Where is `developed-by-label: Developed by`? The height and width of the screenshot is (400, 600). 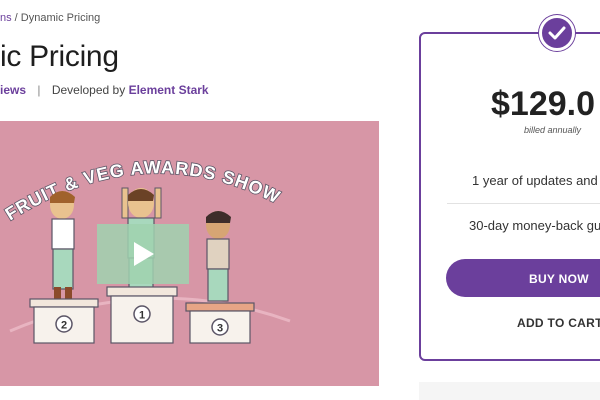
developed-by-label: Developed by is located at coordinates (88, 90).